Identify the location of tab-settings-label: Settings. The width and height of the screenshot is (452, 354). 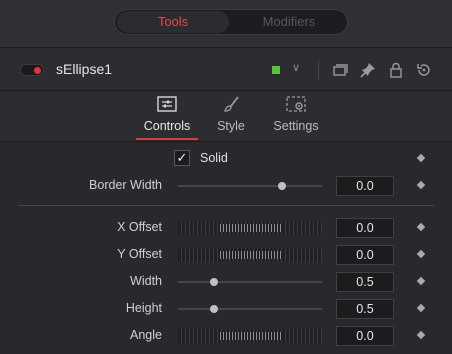
(296, 126).